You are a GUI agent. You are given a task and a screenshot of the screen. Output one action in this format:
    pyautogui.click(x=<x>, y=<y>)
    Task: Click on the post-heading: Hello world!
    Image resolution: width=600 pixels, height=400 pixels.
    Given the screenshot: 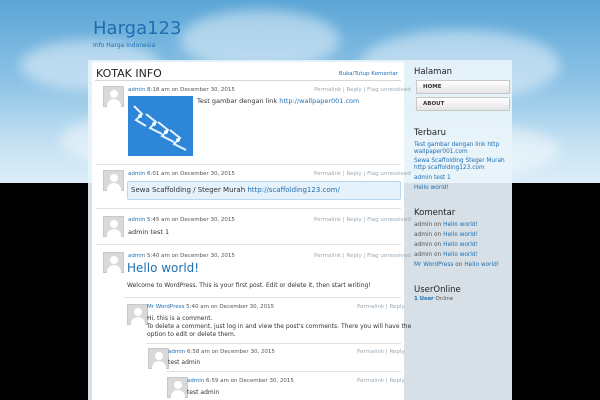 What is the action you would take?
    pyautogui.click(x=163, y=268)
    